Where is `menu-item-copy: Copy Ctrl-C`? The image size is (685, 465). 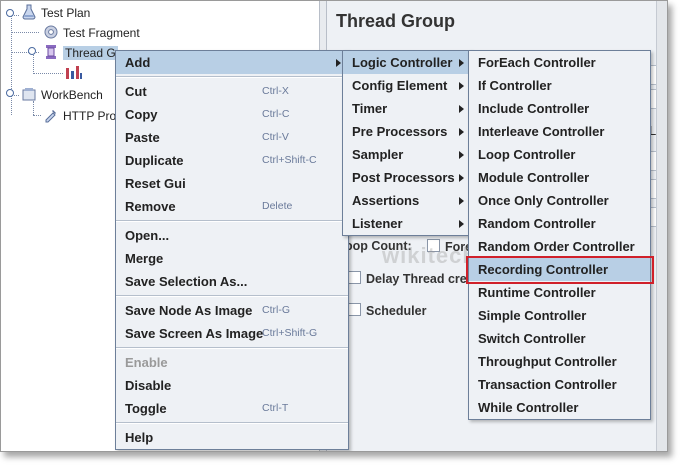 menu-item-copy: Copy Ctrl-C is located at coordinates (232, 114).